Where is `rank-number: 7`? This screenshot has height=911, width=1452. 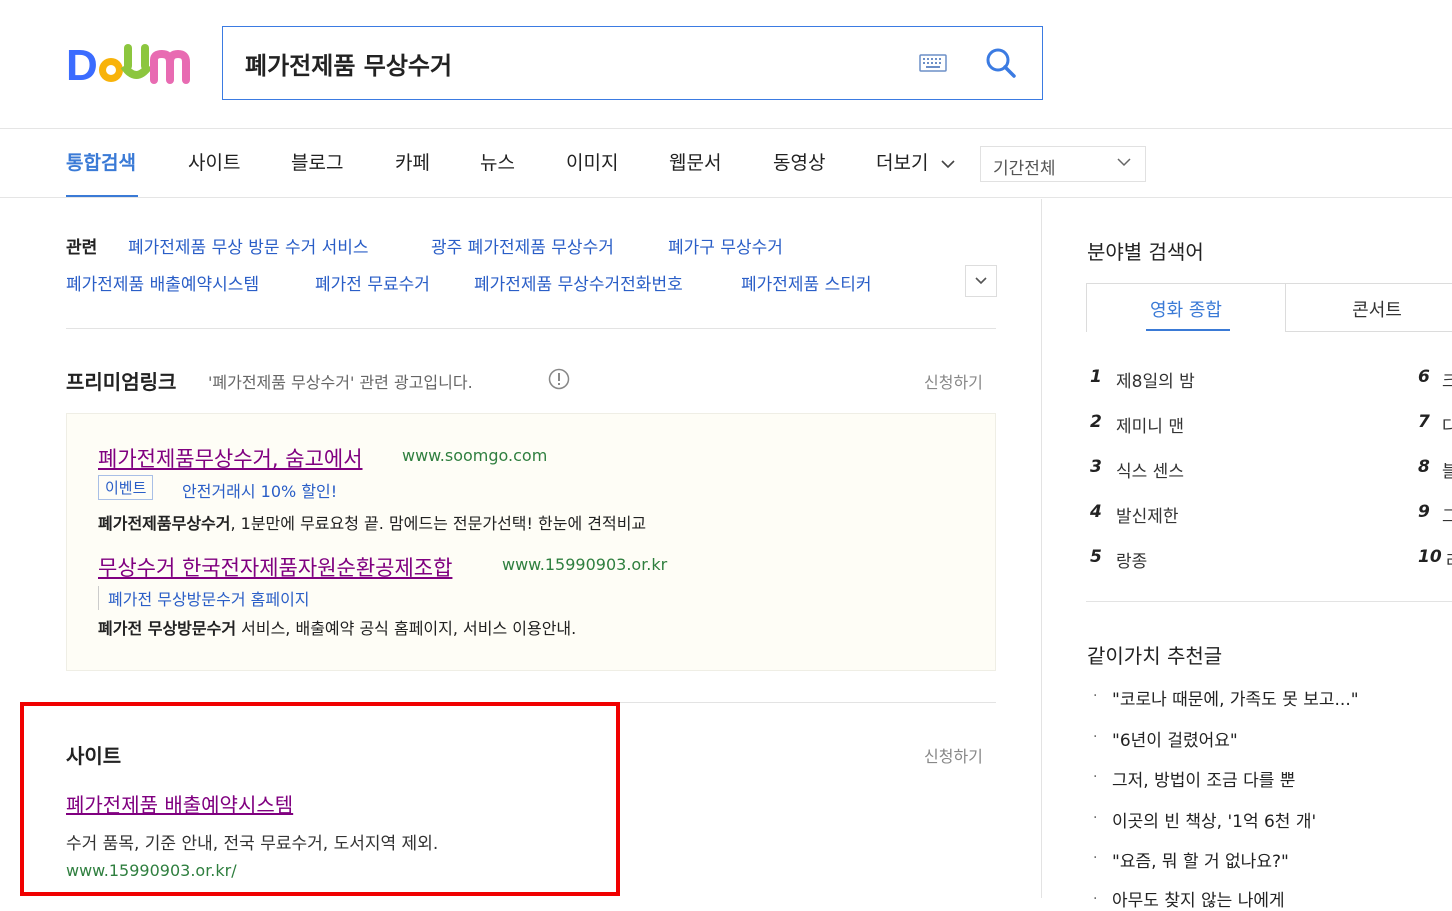 rank-number: 7 is located at coordinates (1424, 422).